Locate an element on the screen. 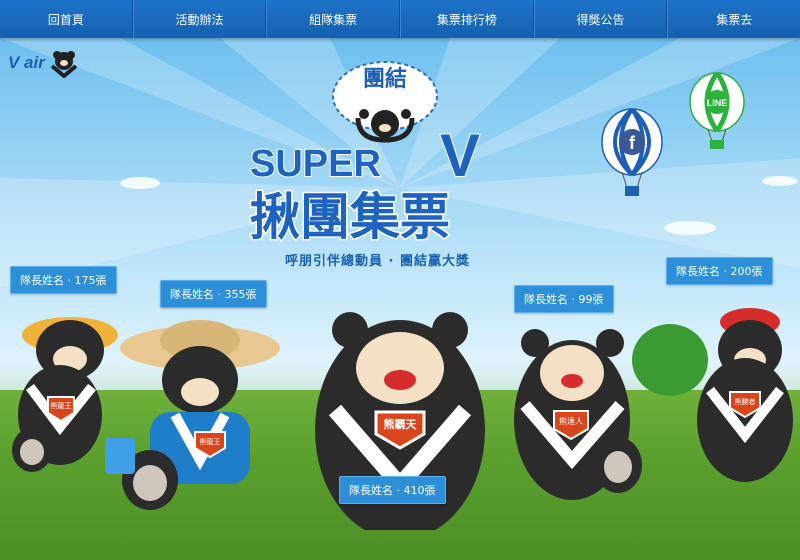 This screenshot has width=800, height=560. logo-text: V air is located at coordinates (26, 62).